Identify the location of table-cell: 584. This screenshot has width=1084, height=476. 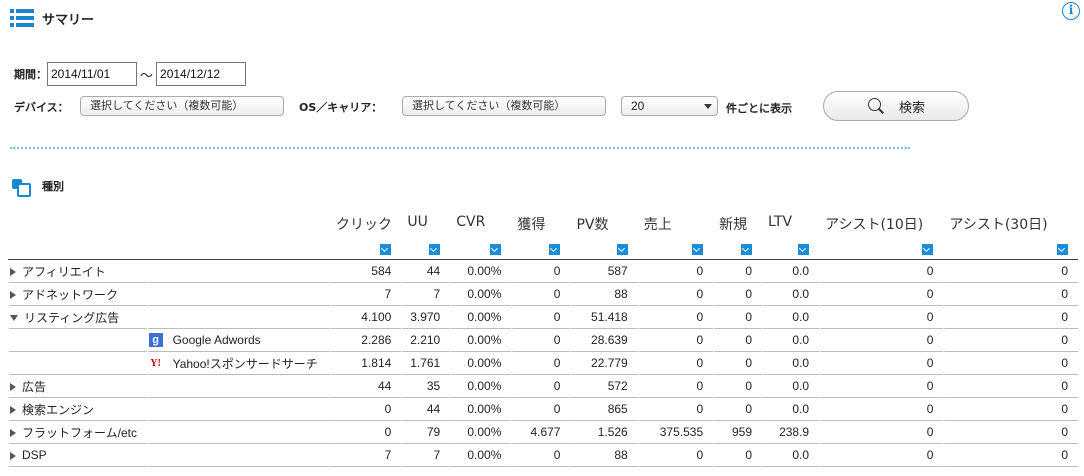
(366, 271).